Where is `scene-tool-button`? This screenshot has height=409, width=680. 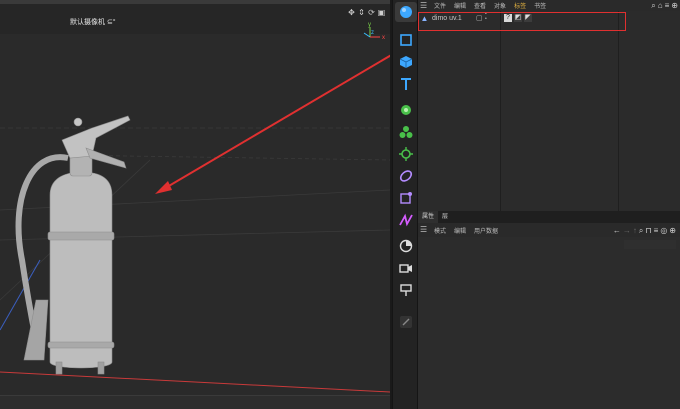
scene-tool-button is located at coordinates (406, 246).